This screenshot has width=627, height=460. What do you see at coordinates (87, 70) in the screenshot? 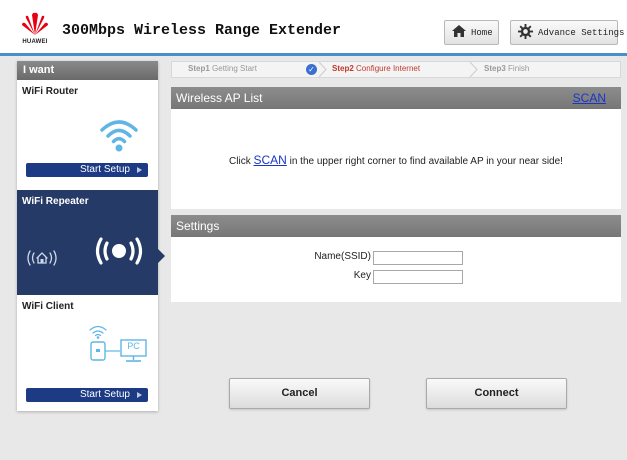
I see `sidebar-heading: I want` at bounding box center [87, 70].